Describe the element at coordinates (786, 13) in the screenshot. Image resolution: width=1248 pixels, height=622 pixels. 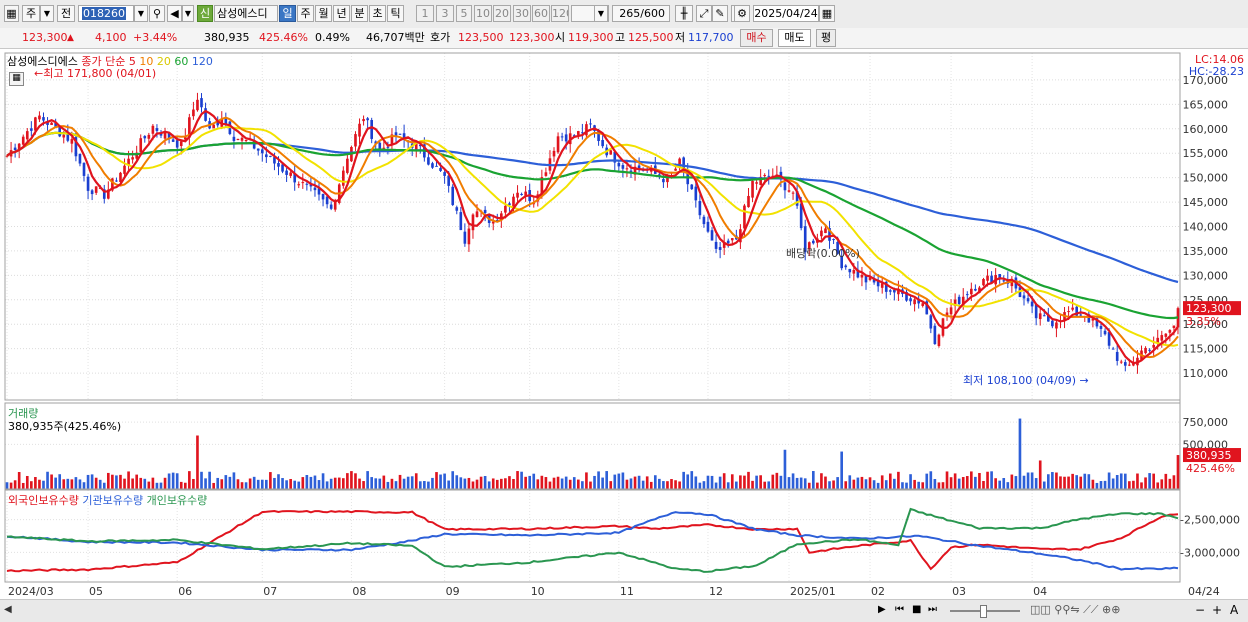
I see `date-input: 2025/04/24` at that location.